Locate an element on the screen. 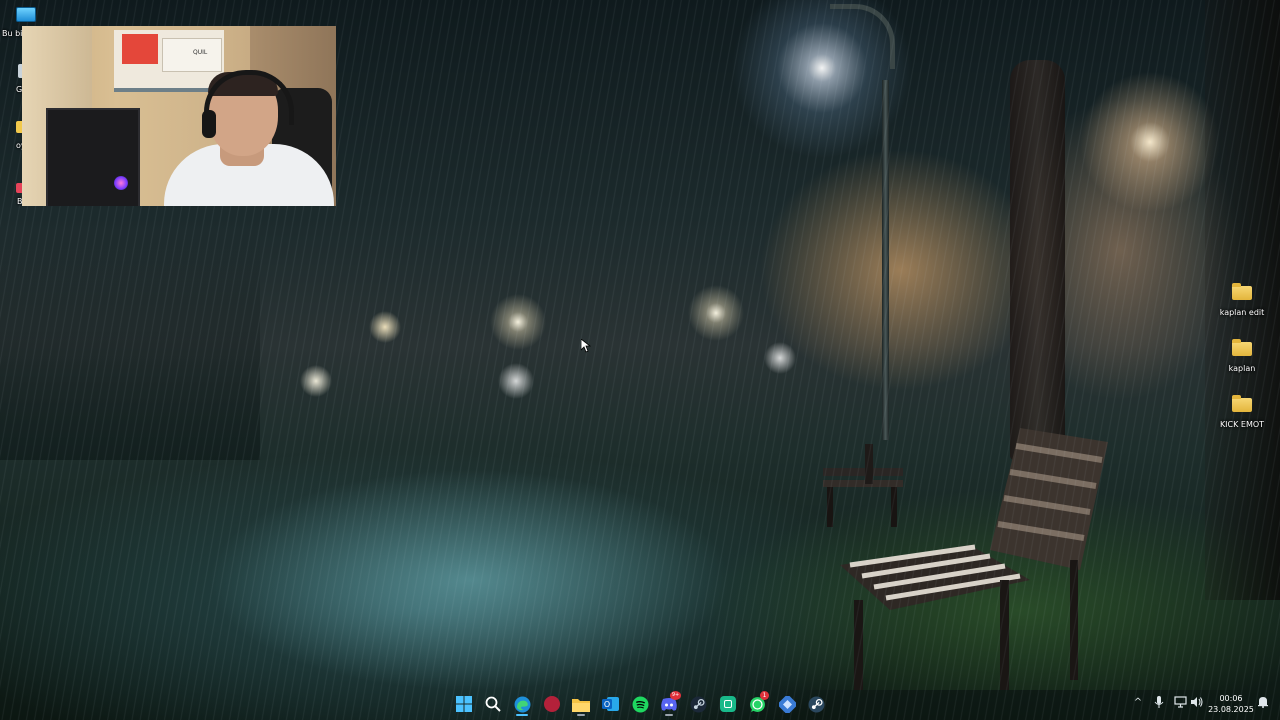  taskbar: O 9+ 1 ^ 00:06 23.08.2025 is located at coordinates (640, 704).